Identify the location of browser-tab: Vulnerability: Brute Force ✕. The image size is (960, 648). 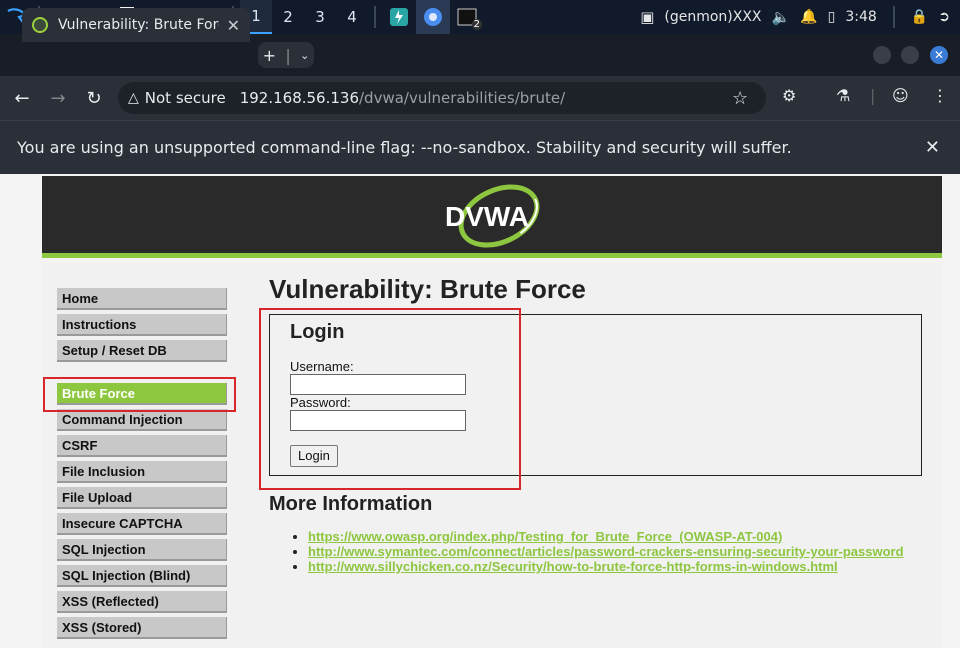
(136, 25).